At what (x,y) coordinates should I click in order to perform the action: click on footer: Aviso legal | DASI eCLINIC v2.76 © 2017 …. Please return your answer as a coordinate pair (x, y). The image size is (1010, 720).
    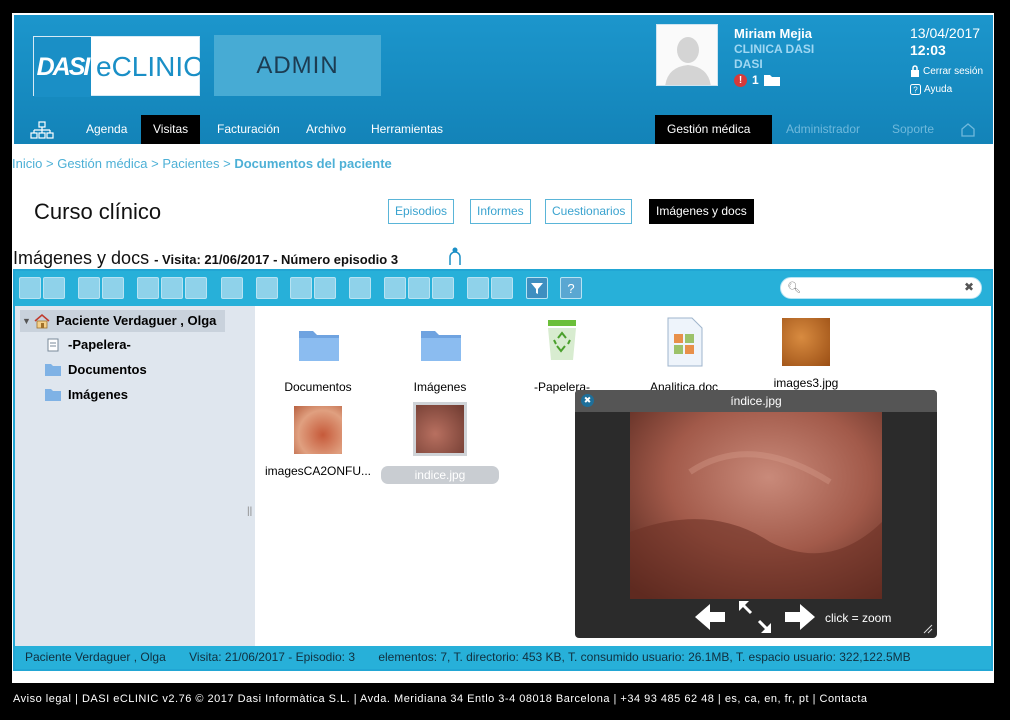
    Looking at the image, I should click on (440, 699).